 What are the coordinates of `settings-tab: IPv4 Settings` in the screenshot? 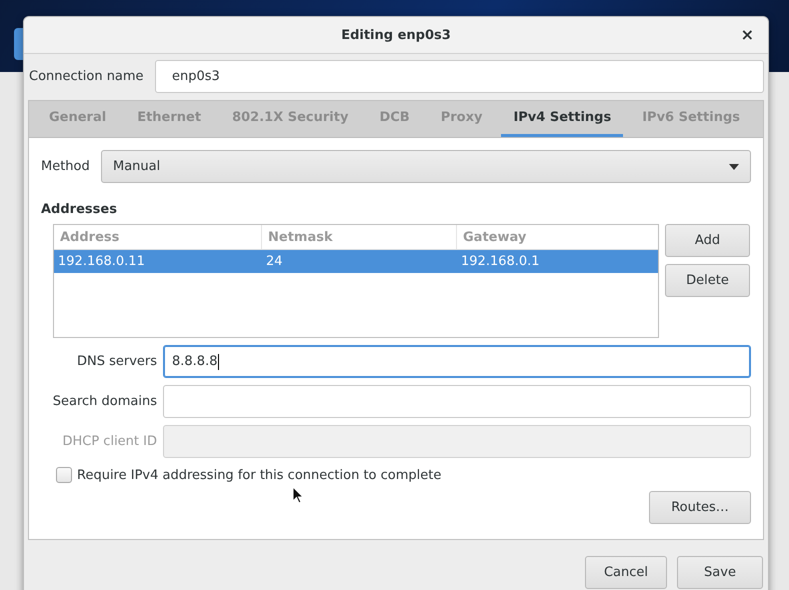 It's located at (562, 119).